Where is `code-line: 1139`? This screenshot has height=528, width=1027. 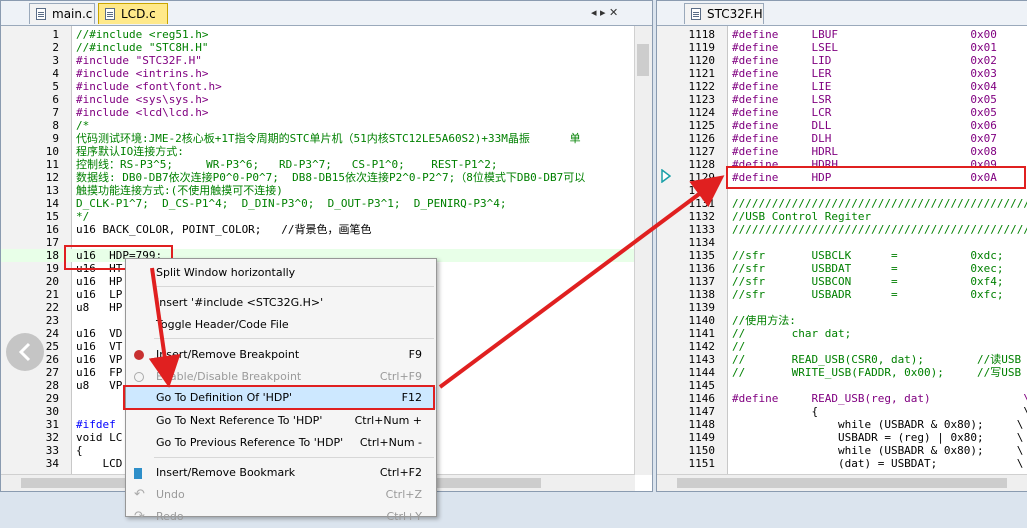 code-line: 1139 is located at coordinates (842, 307).